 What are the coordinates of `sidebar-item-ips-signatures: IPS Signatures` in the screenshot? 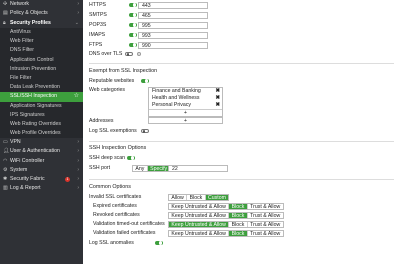 It's located at (41, 115).